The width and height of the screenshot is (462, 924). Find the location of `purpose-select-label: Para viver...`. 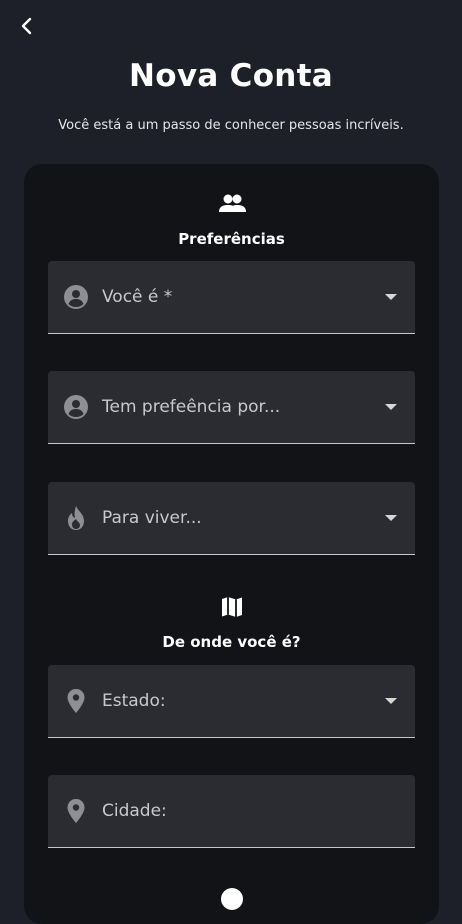

purpose-select-label: Para viver... is located at coordinates (152, 518).